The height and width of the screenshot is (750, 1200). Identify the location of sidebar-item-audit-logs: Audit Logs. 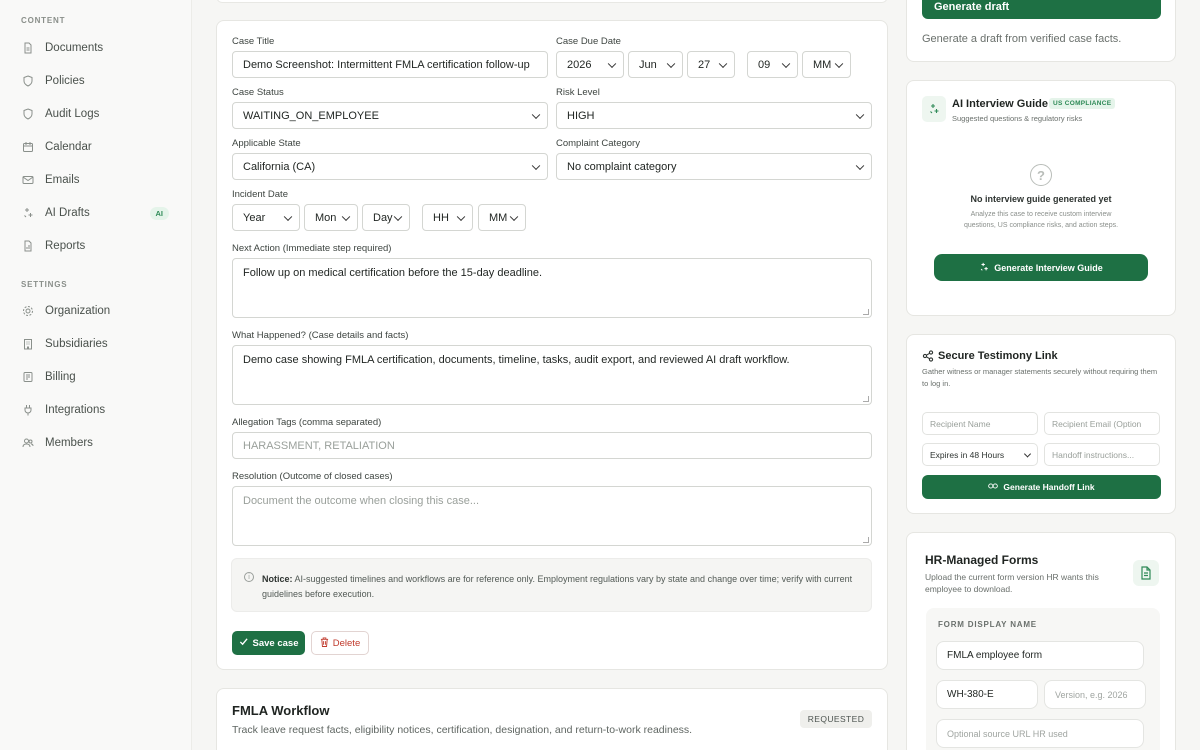
(96, 114).